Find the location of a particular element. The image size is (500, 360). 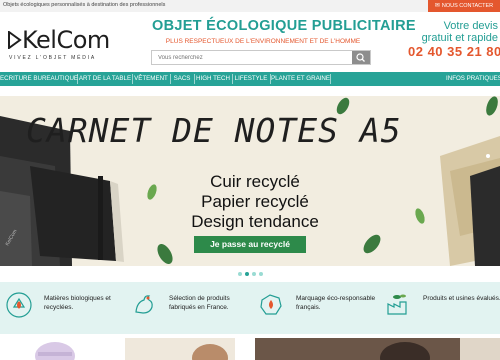

feature-text: Produits et usines évalués. is located at coordinates (461, 298).